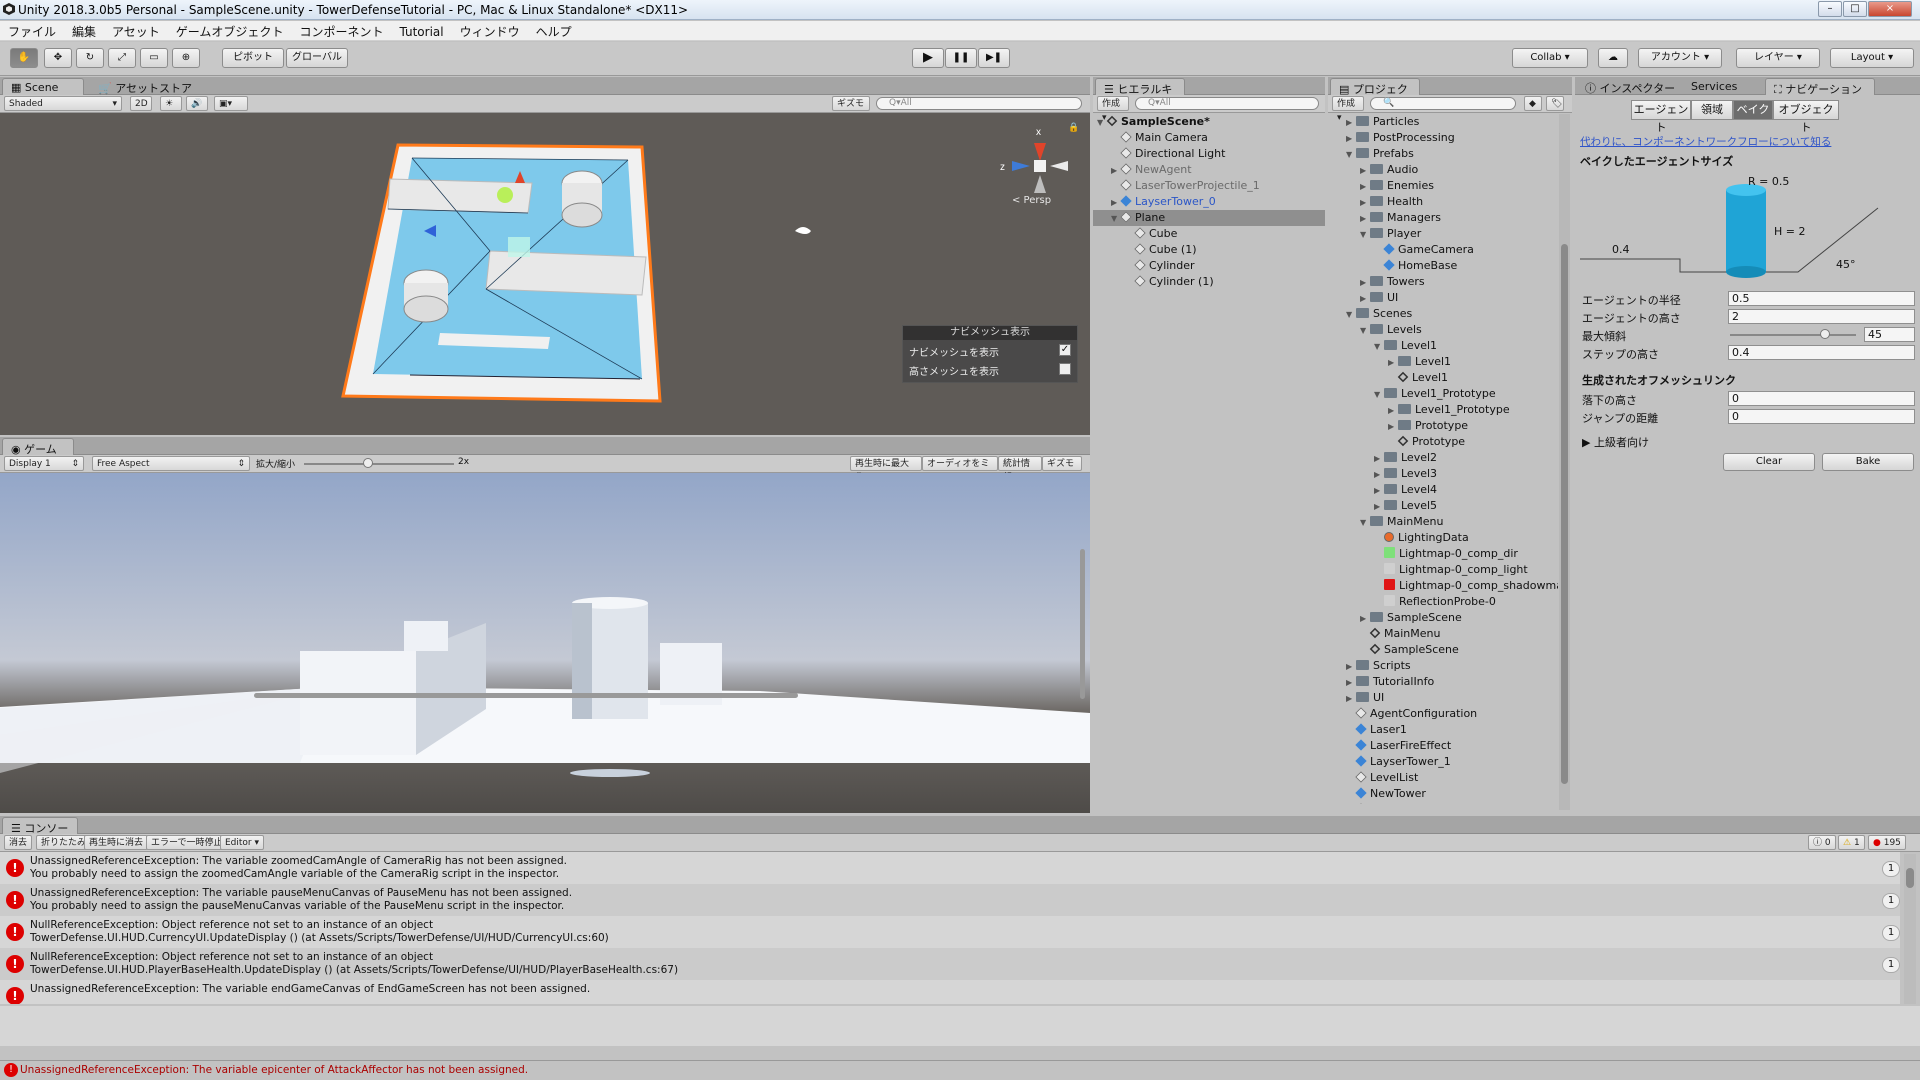 The width and height of the screenshot is (1920, 1080). What do you see at coordinates (1073, 128) in the screenshot?
I see `lock-icon: 🔒` at bounding box center [1073, 128].